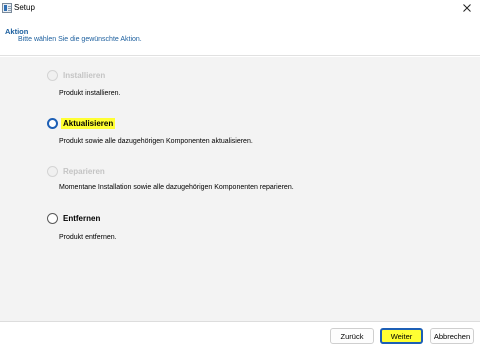 This screenshot has width=480, height=348. Describe the element at coordinates (80, 39) in the screenshot. I see `page-subtitle: Bitte wählen Sie die gewünschte Aktion.` at that location.